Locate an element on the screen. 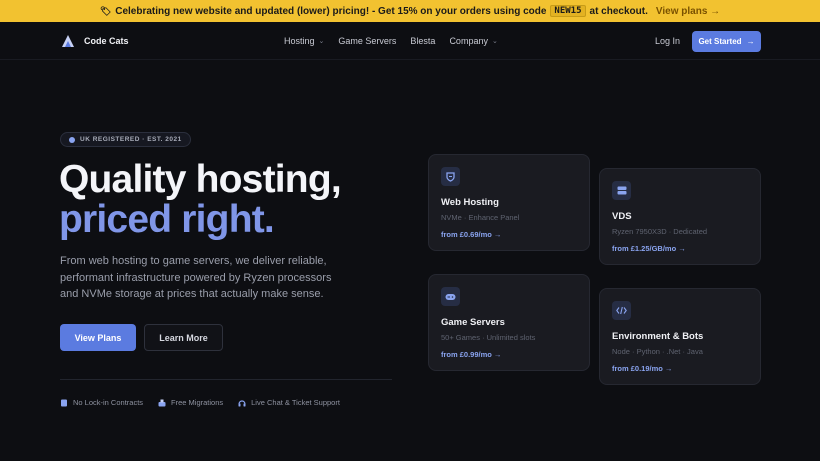 Image resolution: width=820 pixels, height=461 pixels. hero-headline: Quality hosting, priced right. is located at coordinates (200, 199).